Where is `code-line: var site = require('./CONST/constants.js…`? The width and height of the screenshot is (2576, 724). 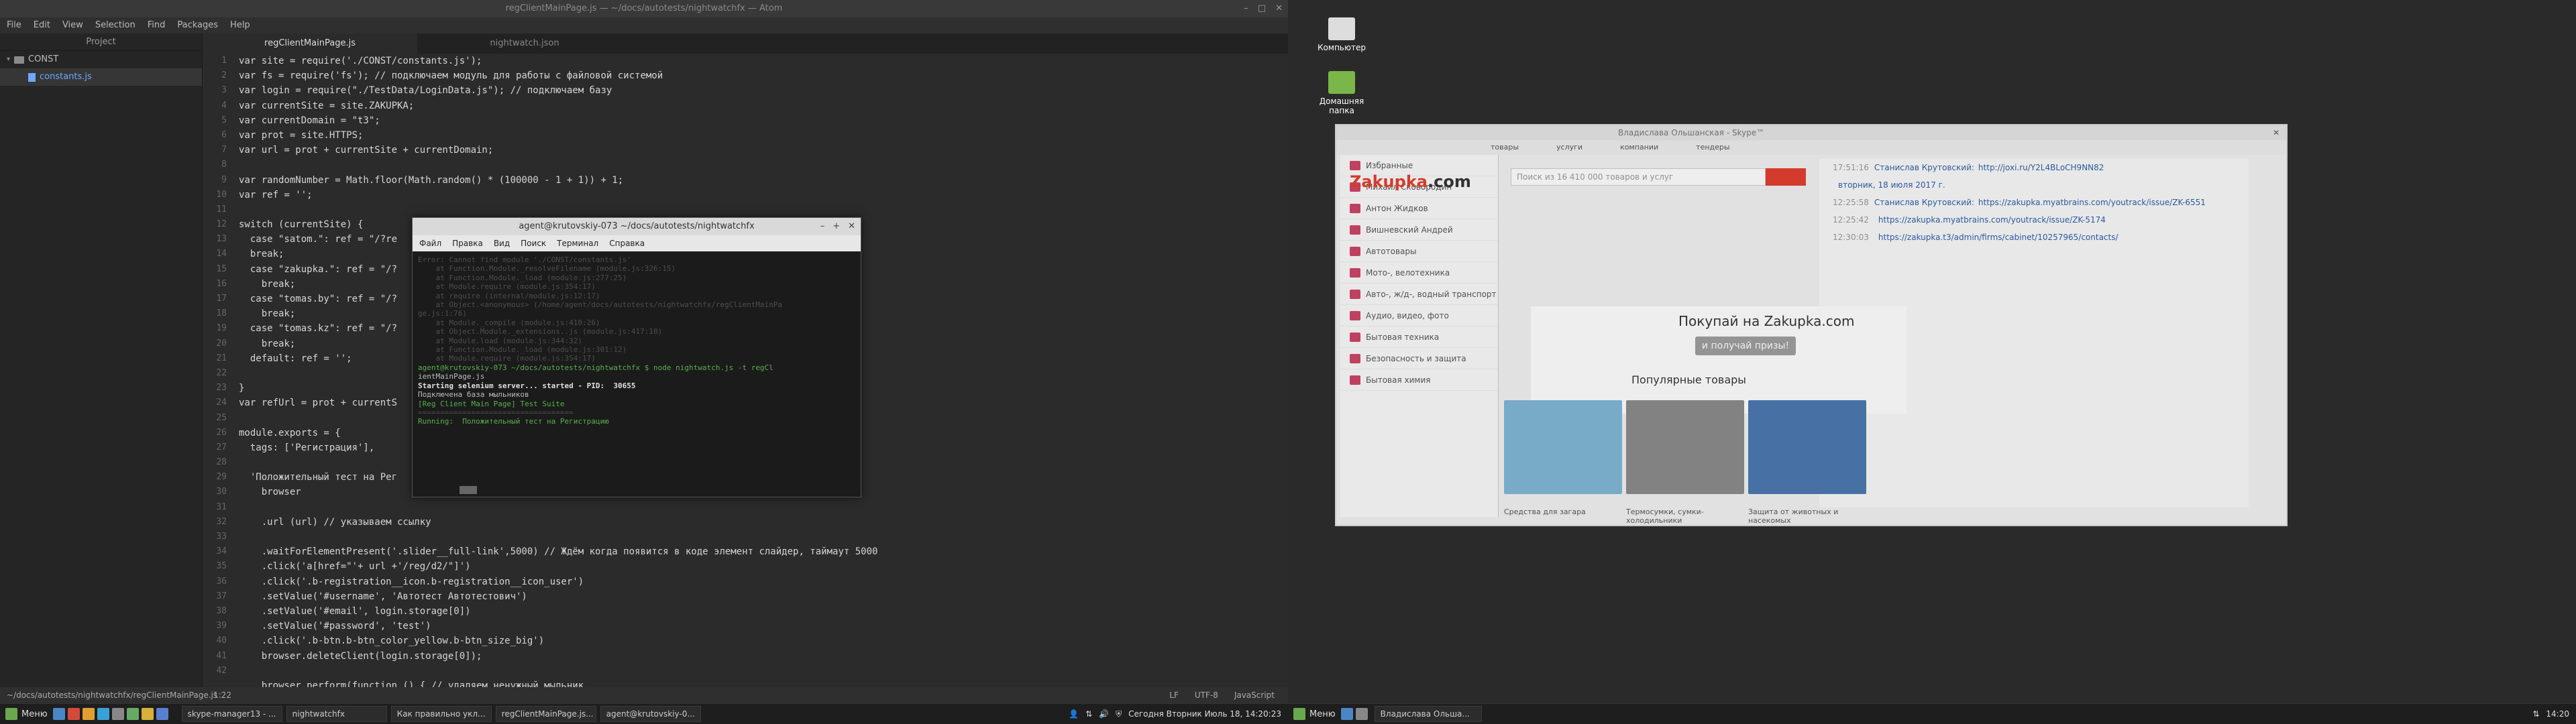
code-line: var site = require('./CONST/constants.js… is located at coordinates (759, 61).